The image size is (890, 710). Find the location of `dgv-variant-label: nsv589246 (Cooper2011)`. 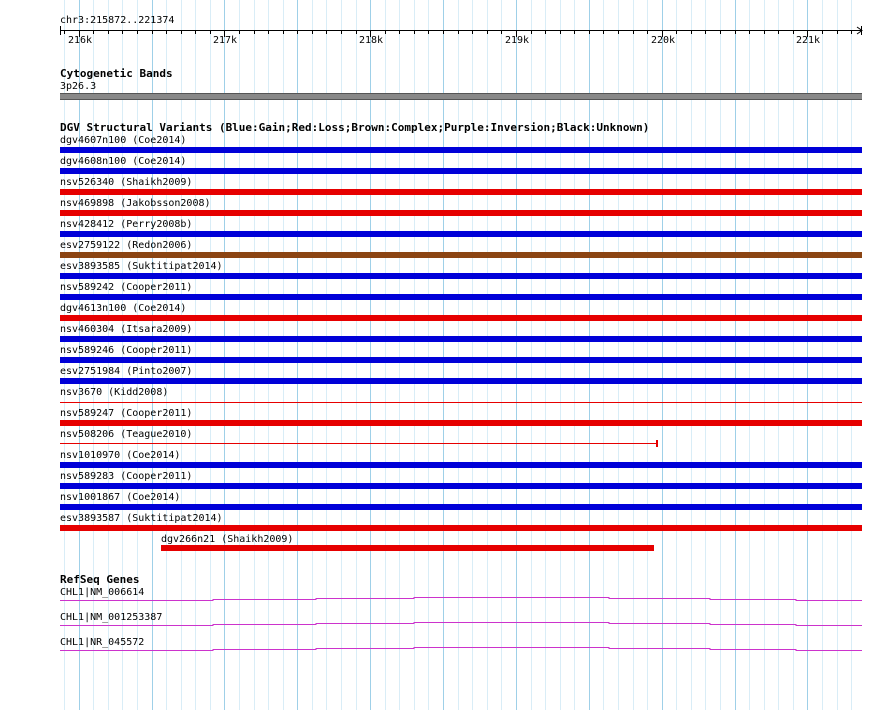

dgv-variant-label: nsv589246 (Cooper2011) is located at coordinates (126, 350).